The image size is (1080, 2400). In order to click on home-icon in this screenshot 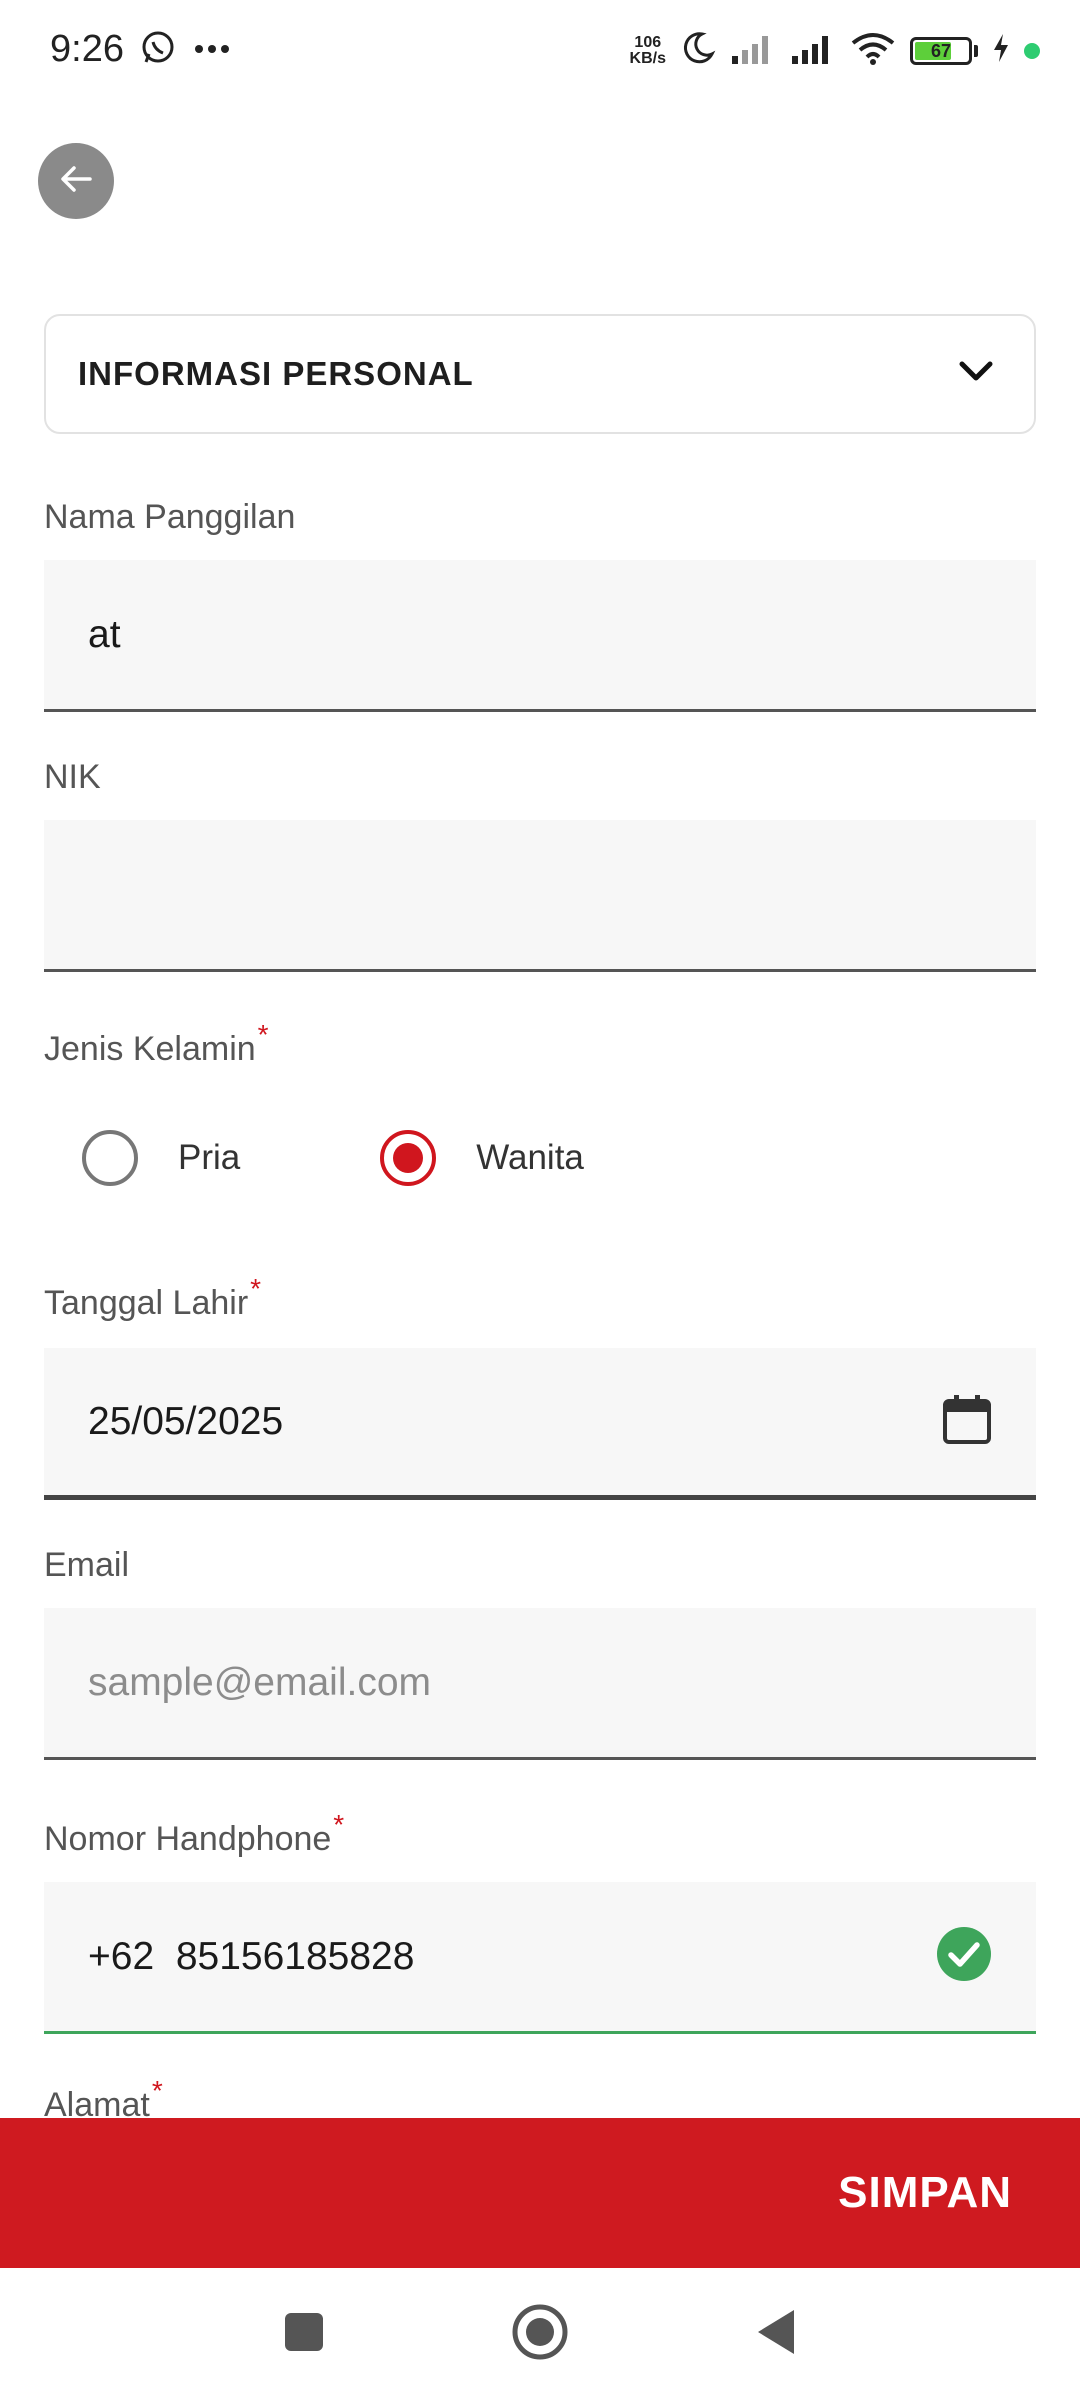, I will do `click(540, 2334)`.